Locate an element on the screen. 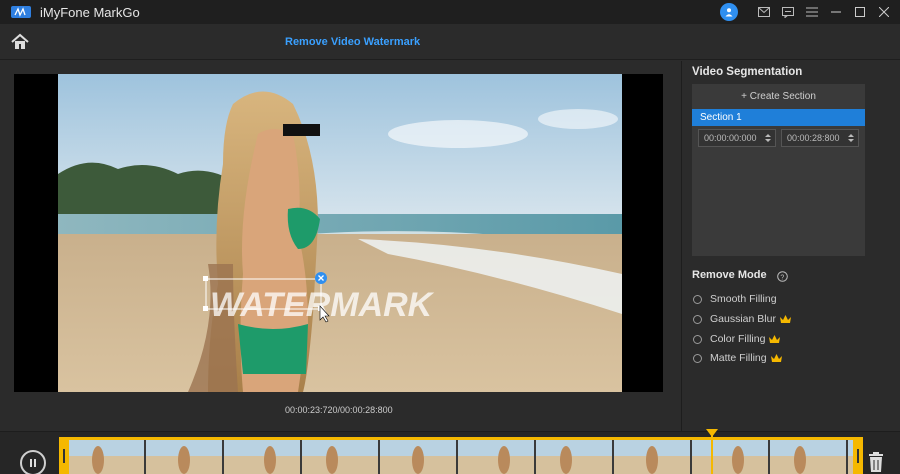 The image size is (900, 474). remove-mode-title: Remove Mode is located at coordinates (729, 275).